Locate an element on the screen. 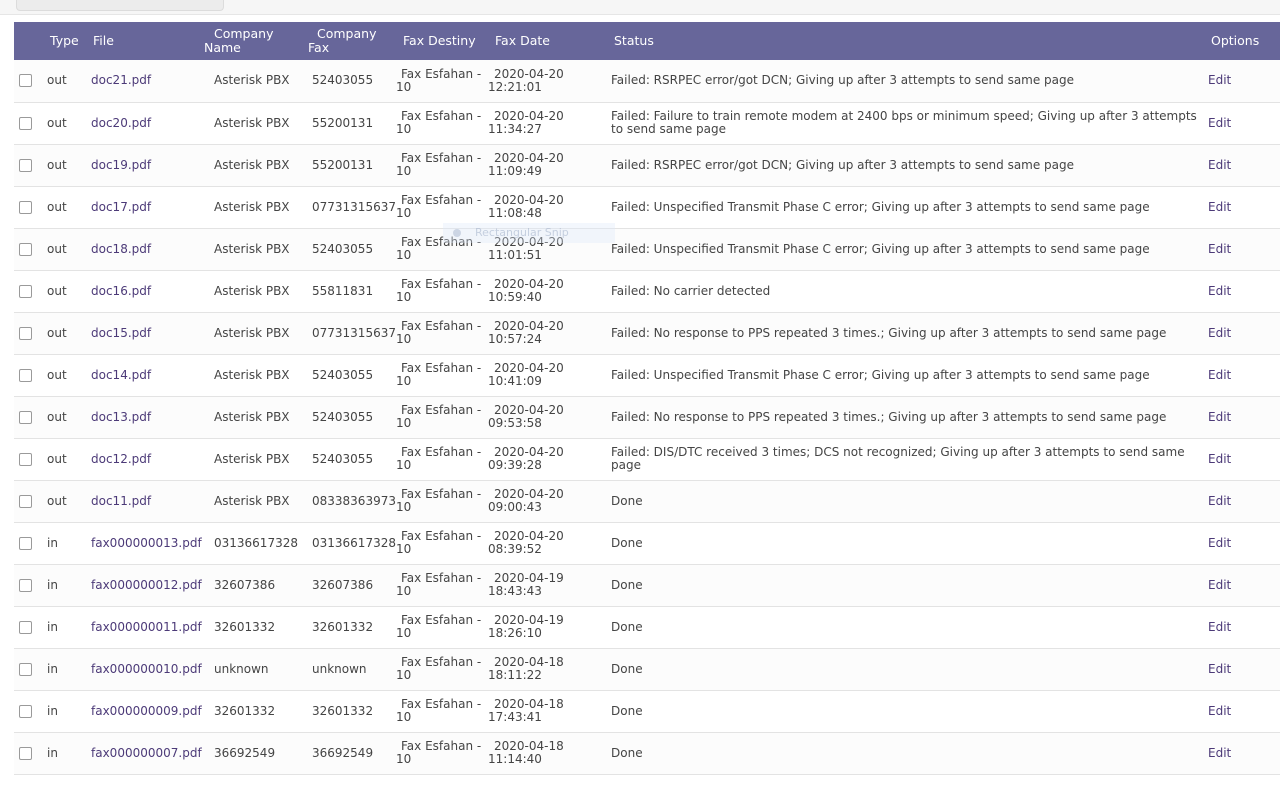 Image resolution: width=1280 pixels, height=793 pixels. header-select is located at coordinates (30, 41).